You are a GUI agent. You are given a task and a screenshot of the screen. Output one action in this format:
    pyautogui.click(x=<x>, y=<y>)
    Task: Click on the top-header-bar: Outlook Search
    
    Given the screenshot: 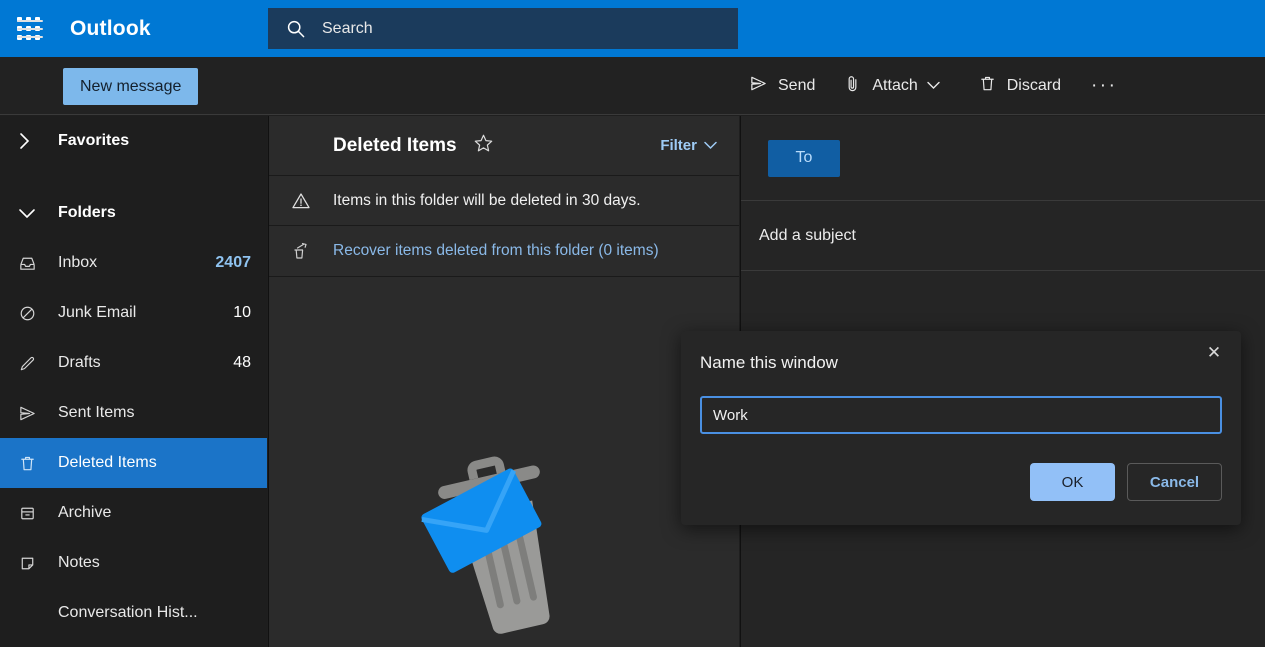 What is the action you would take?
    pyautogui.click(x=632, y=28)
    